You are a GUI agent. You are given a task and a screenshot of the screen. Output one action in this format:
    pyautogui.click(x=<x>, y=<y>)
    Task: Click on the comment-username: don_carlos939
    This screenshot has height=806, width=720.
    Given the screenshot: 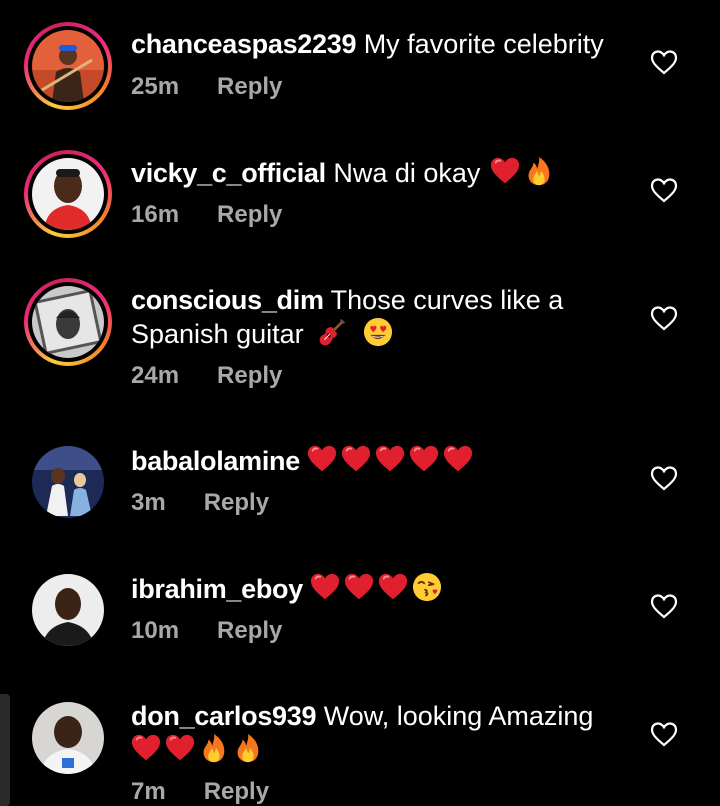 What is the action you would take?
    pyautogui.click(x=224, y=716)
    